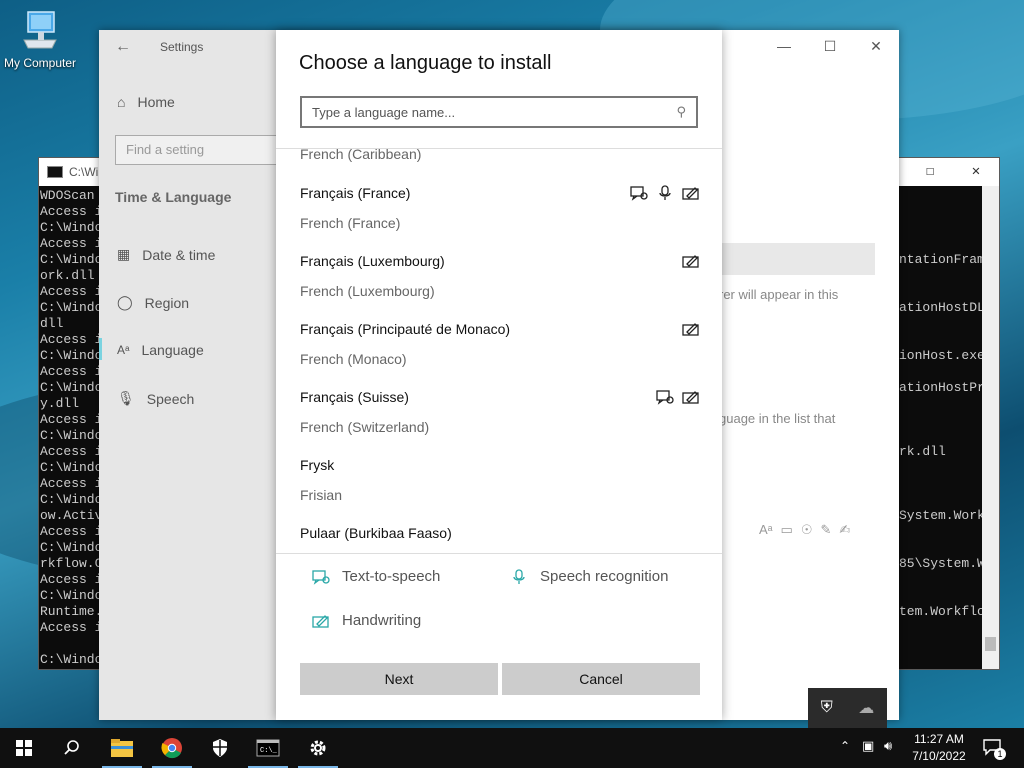 The height and width of the screenshot is (768, 1024). What do you see at coordinates (146, 102) in the screenshot?
I see `nav-home: ⌂ Home` at bounding box center [146, 102].